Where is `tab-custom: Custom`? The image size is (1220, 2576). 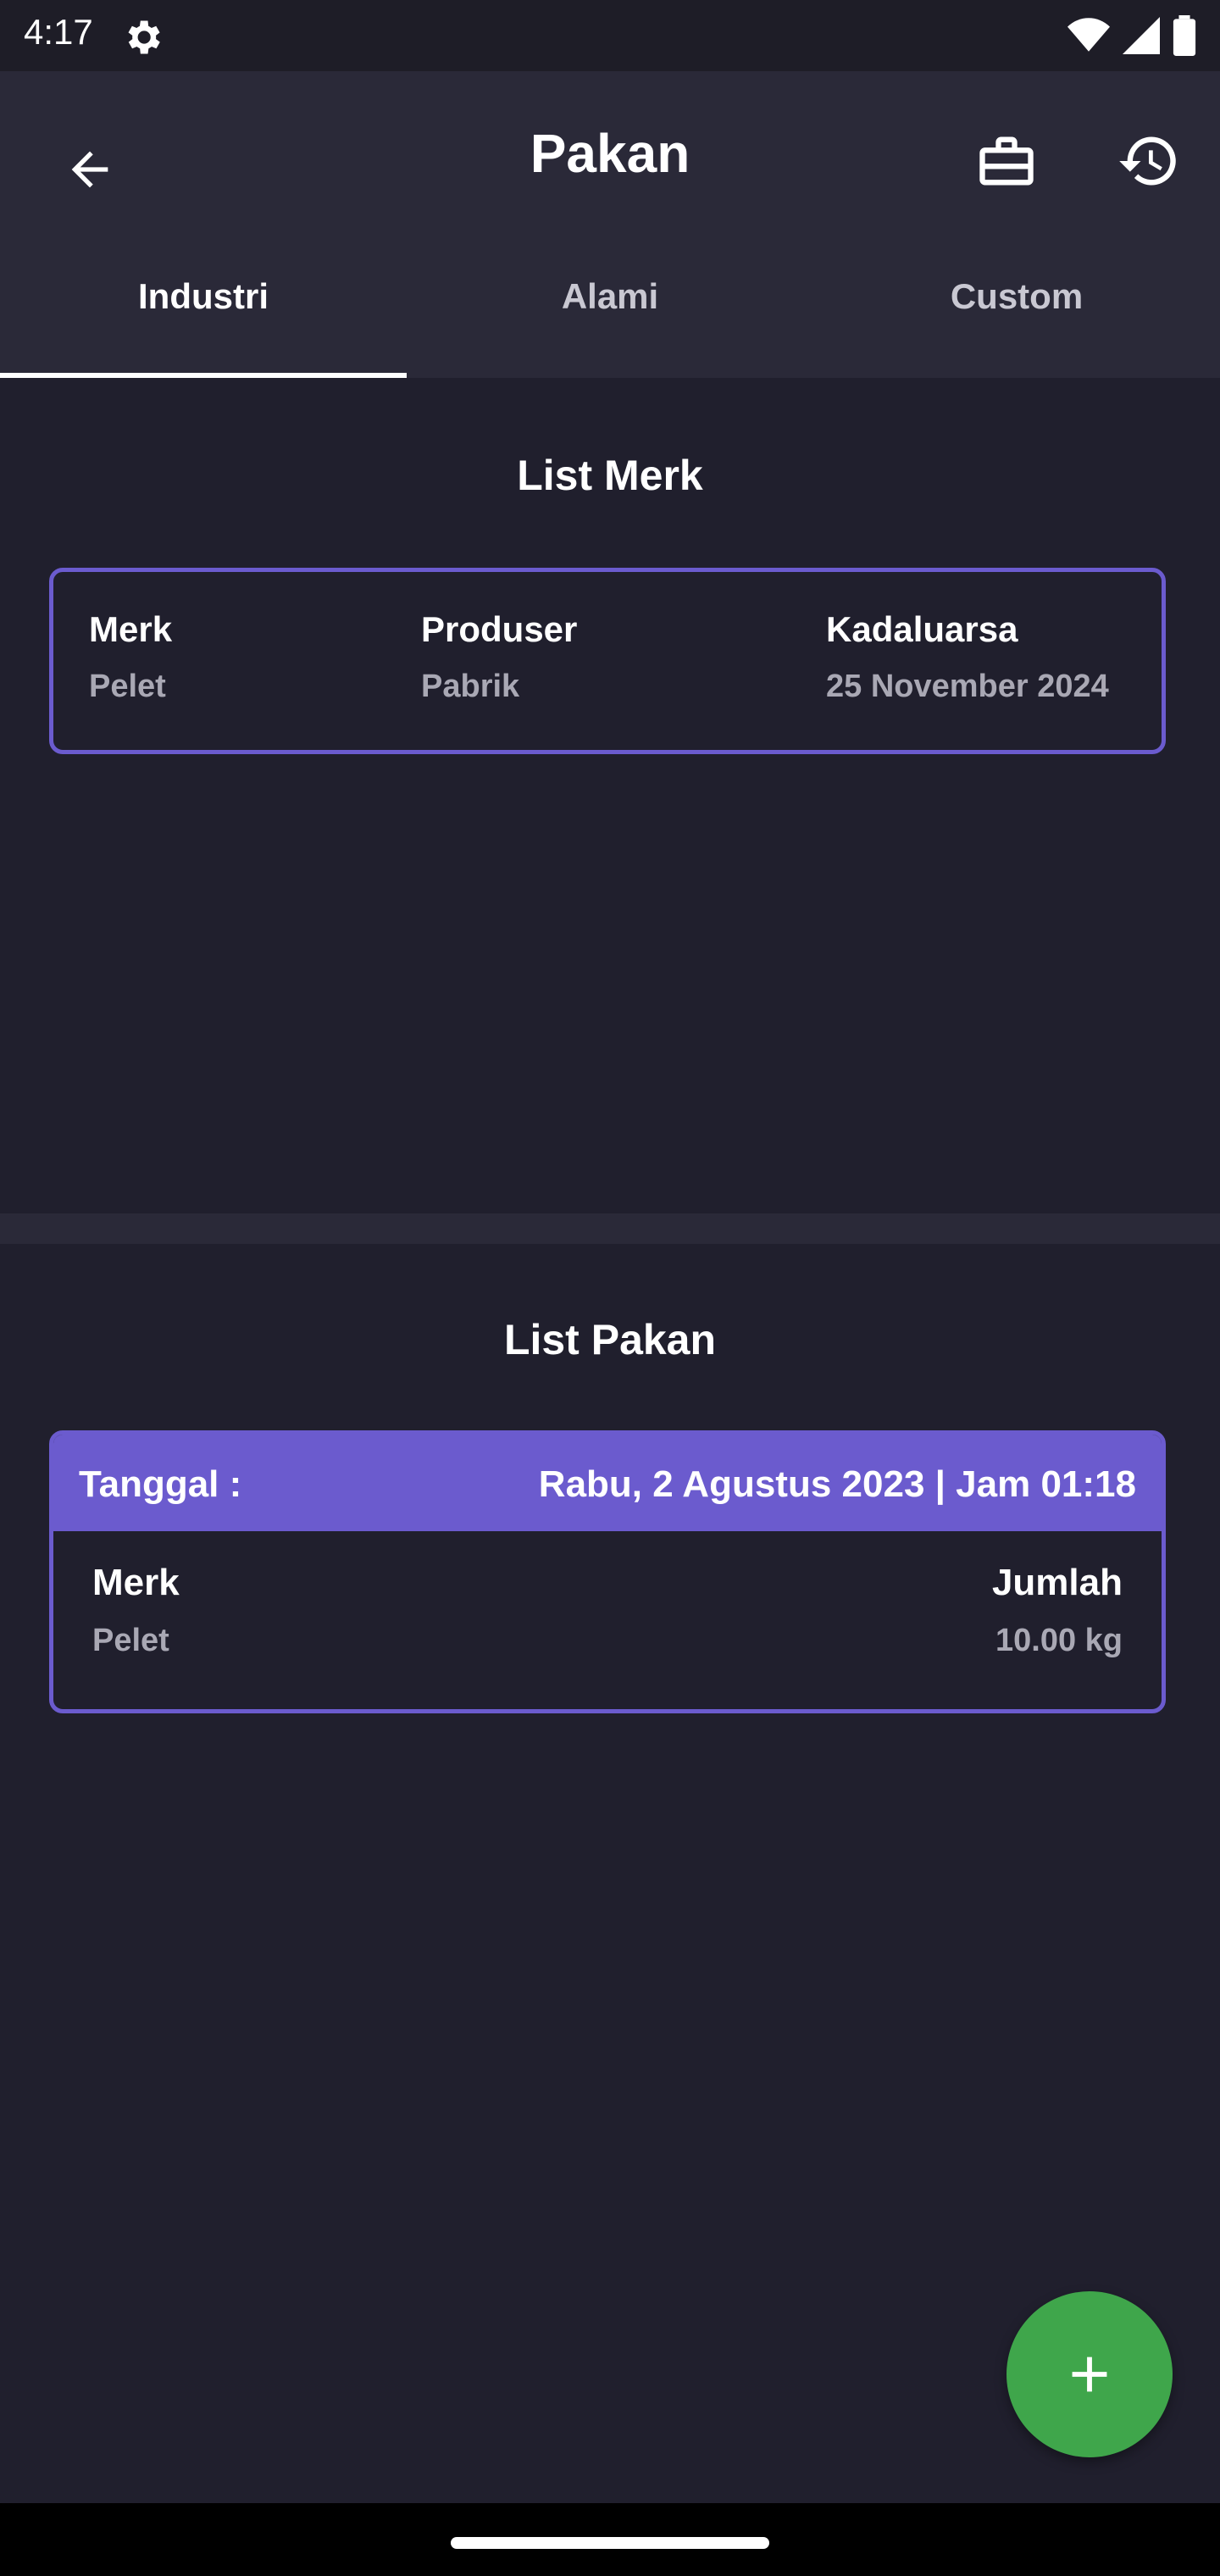
tab-custom: Custom is located at coordinates (1016, 309).